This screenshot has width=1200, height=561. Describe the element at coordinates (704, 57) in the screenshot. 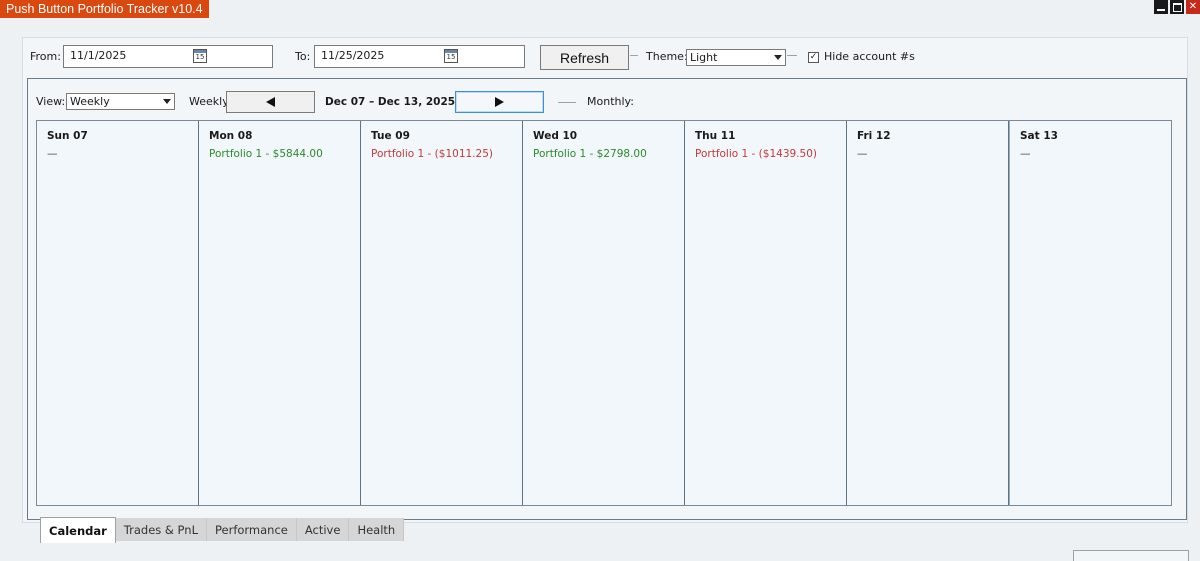

I see `theme-value: Light` at that location.